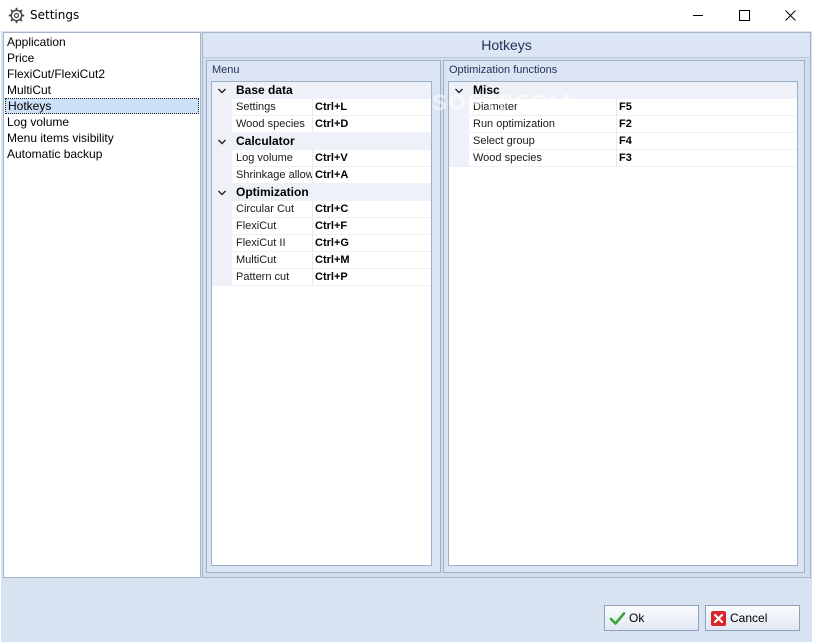 This screenshot has width=813, height=643. Describe the element at coordinates (55, 15) in the screenshot. I see `window-title: Settings` at that location.